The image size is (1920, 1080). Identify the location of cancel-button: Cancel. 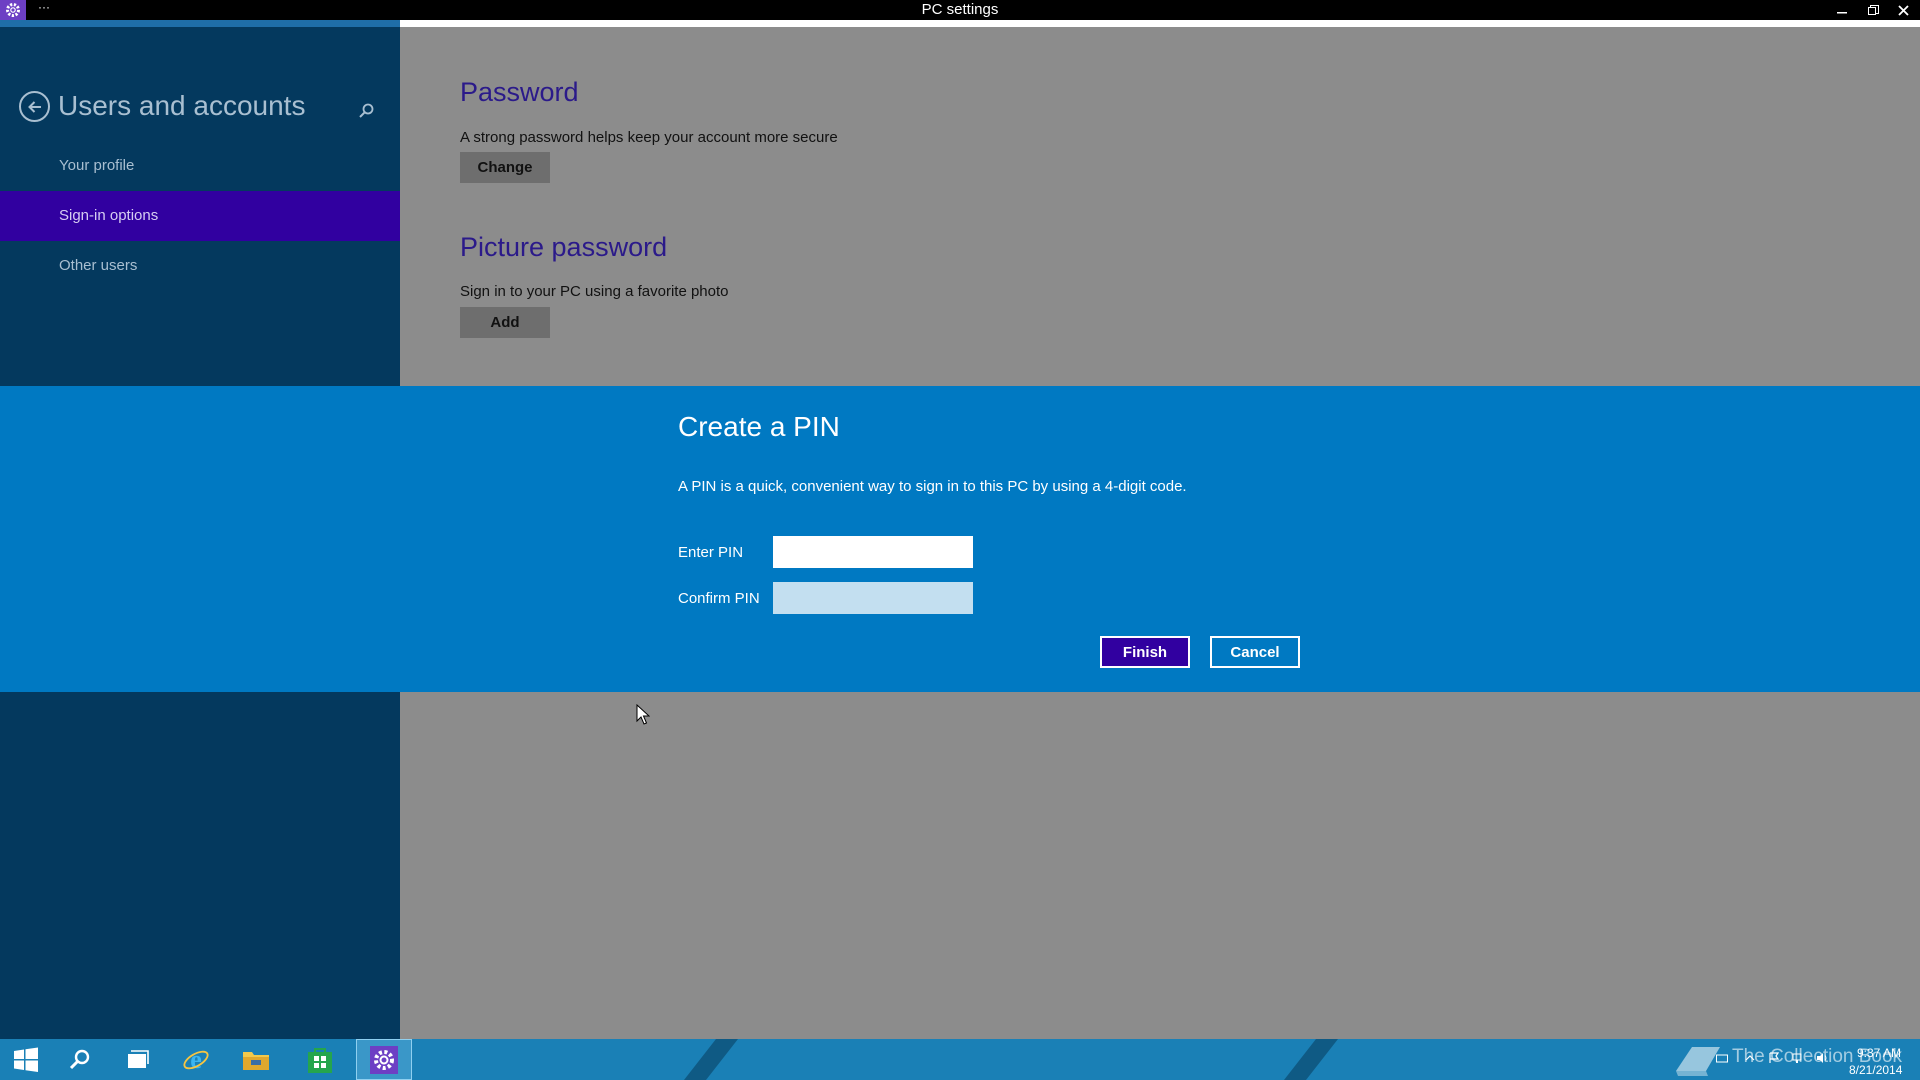
(1255, 652).